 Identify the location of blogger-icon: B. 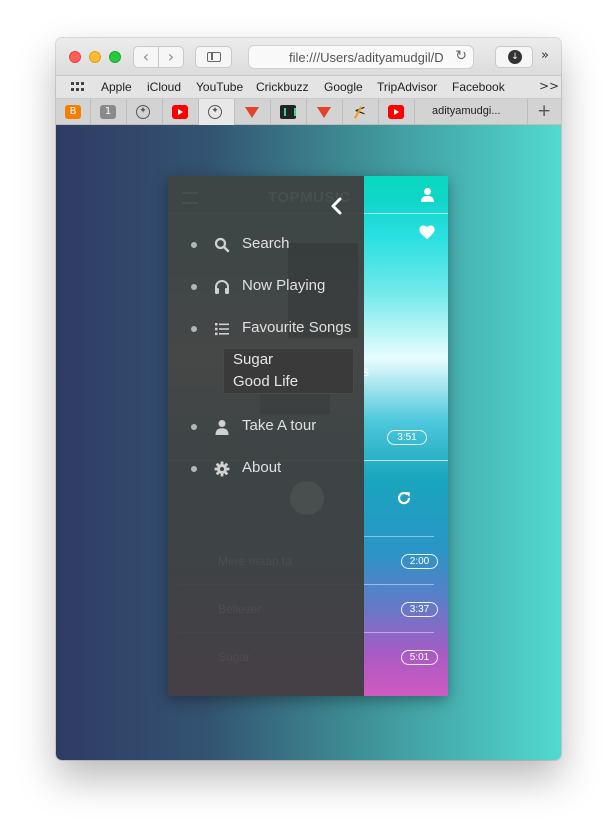
(73, 112).